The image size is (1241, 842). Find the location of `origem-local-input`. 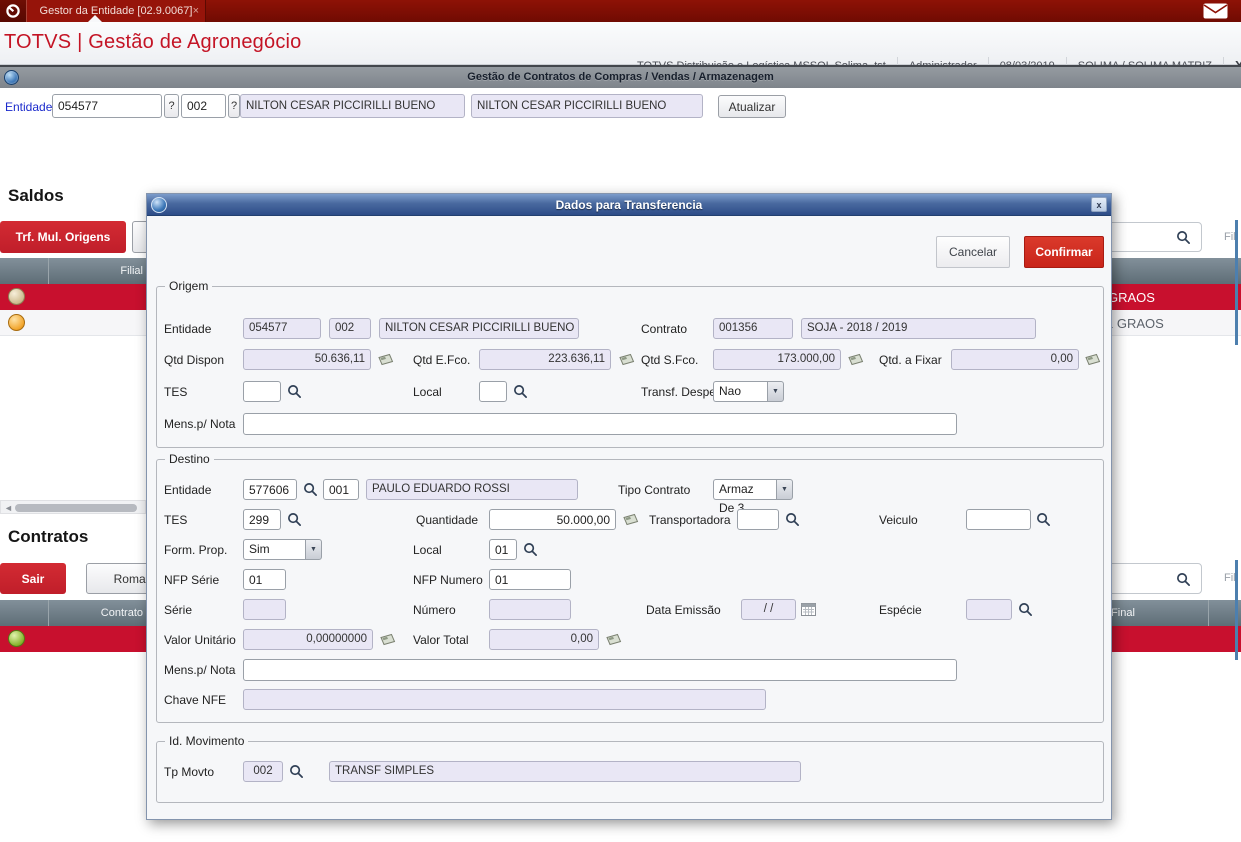

origem-local-input is located at coordinates (493, 391).